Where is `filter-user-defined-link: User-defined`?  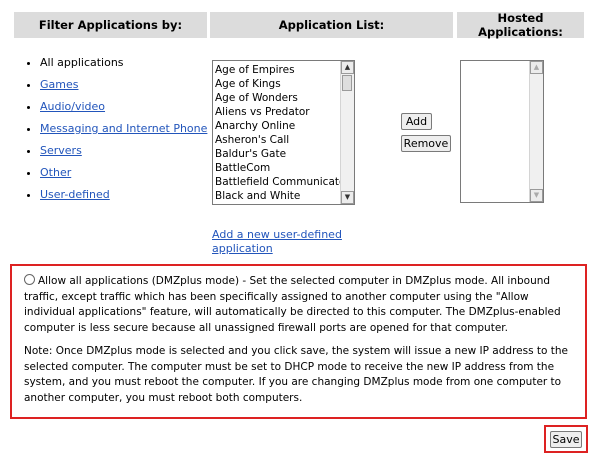 filter-user-defined-link: User-defined is located at coordinates (75, 194).